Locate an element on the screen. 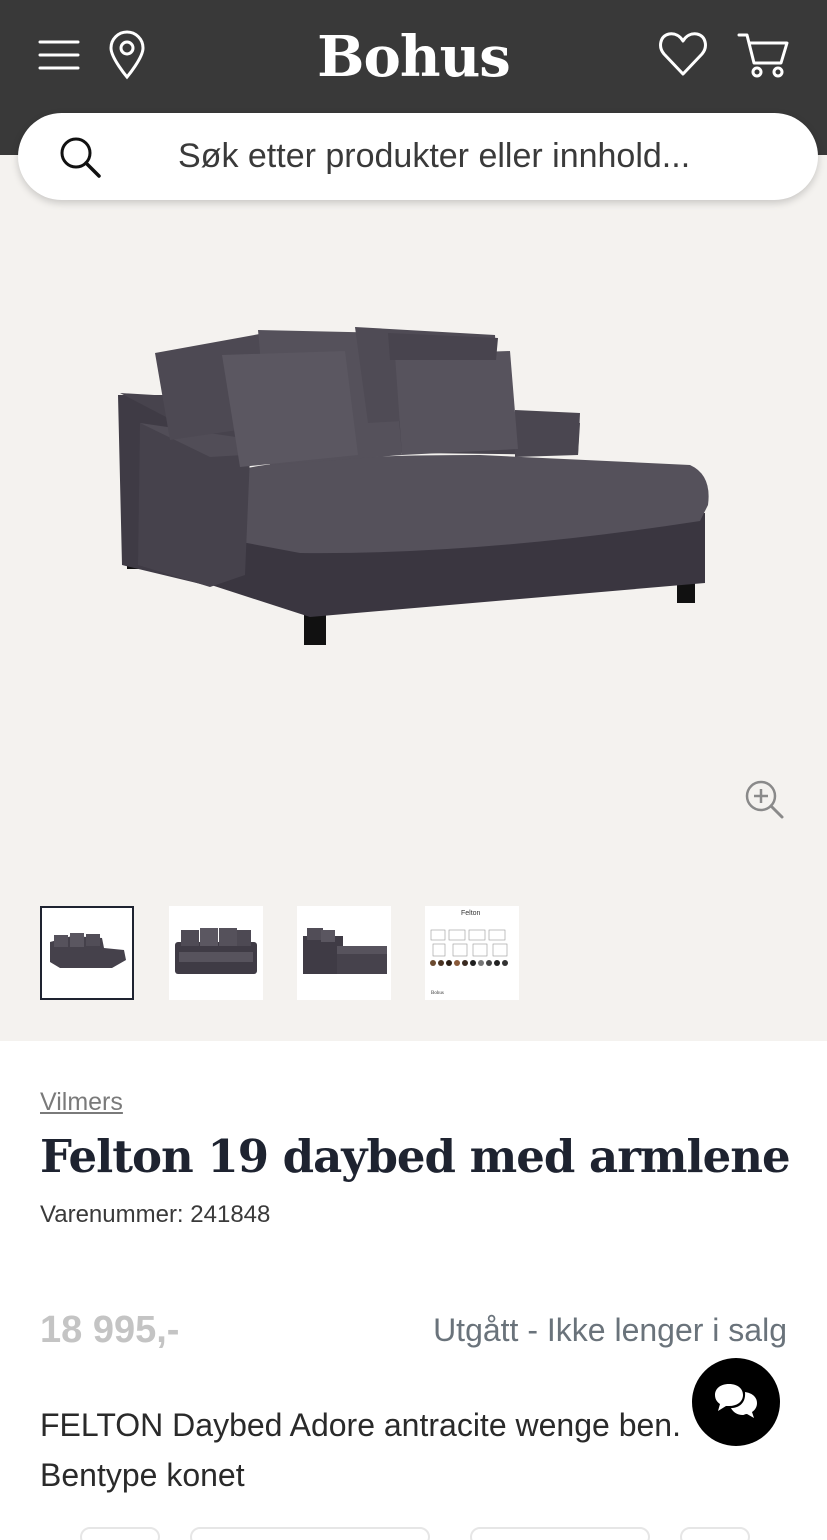  search-input is located at coordinates (478, 156).